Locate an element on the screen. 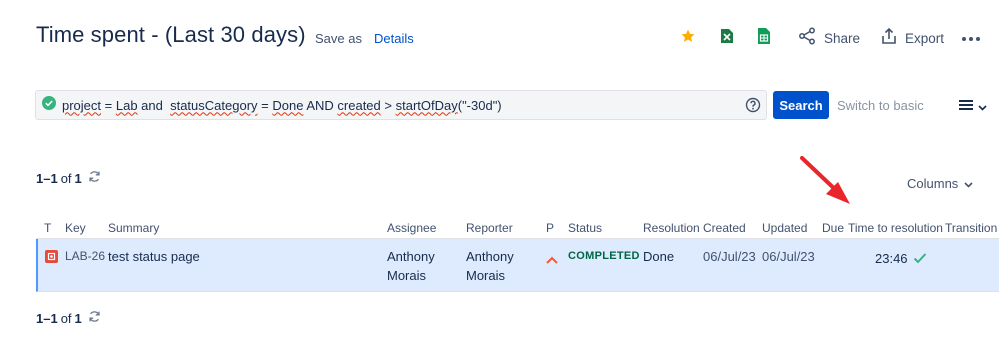 Image resolution: width=999 pixels, height=350 pixels. reporter-first-name: Anthony is located at coordinates (490, 256).